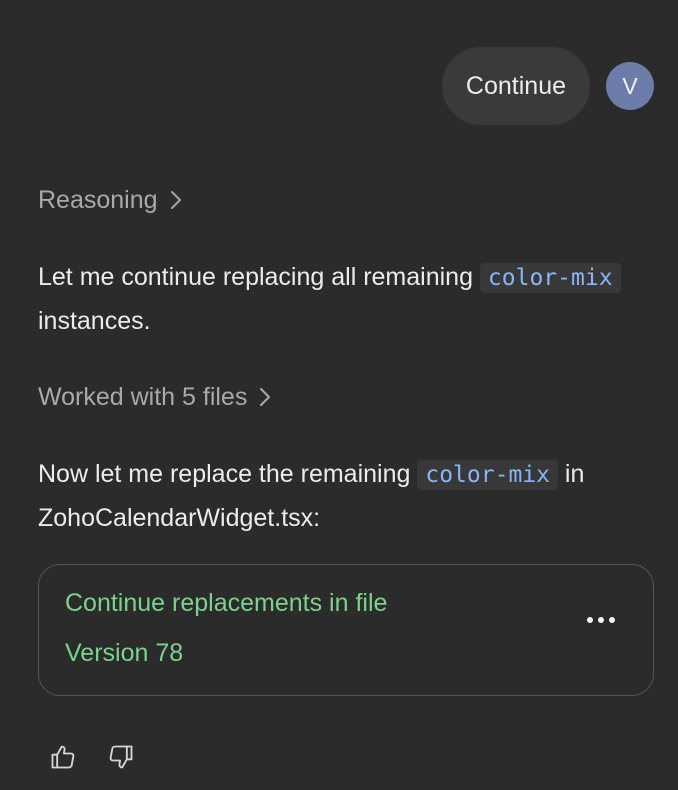 Image resolution: width=678 pixels, height=790 pixels. What do you see at coordinates (346, 397) in the screenshot?
I see `worked-files-toggle: Worked with 5 files` at bounding box center [346, 397].